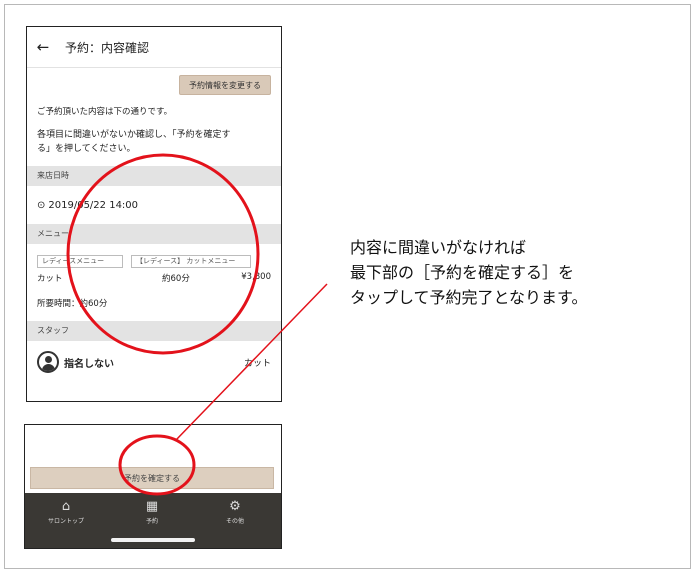  What do you see at coordinates (251, 362) in the screenshot?
I see `callout-line` at bounding box center [251, 362].